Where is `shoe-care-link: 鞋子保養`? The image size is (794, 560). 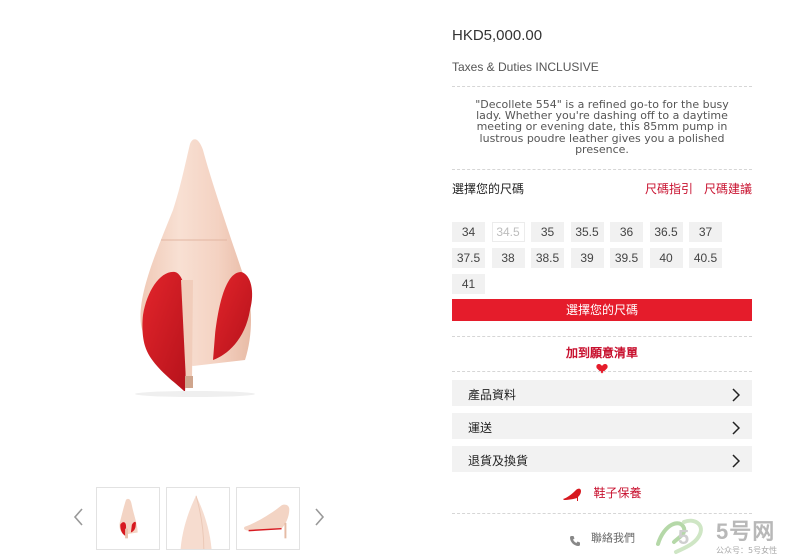
shoe-care-link: 鞋子保養 is located at coordinates (602, 492).